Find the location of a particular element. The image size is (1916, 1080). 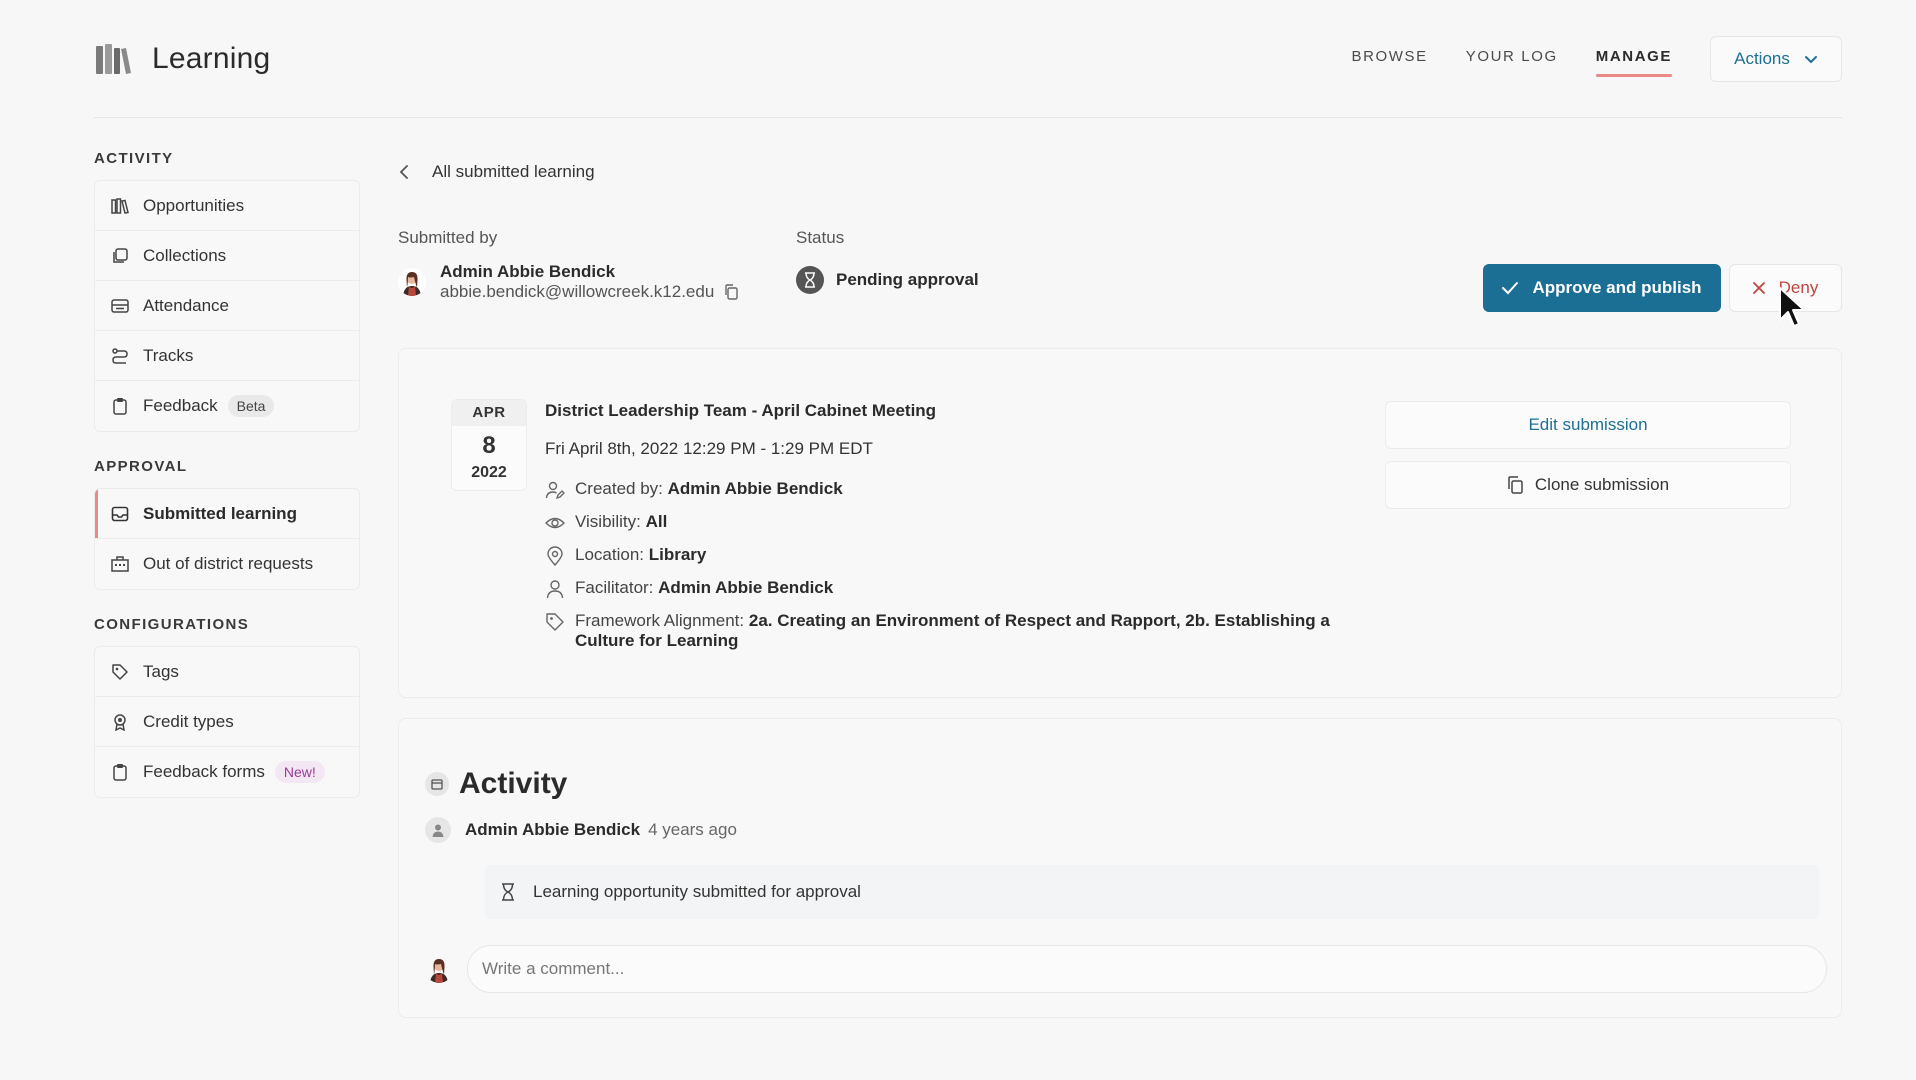

deny-label: Deny is located at coordinates (1798, 287).